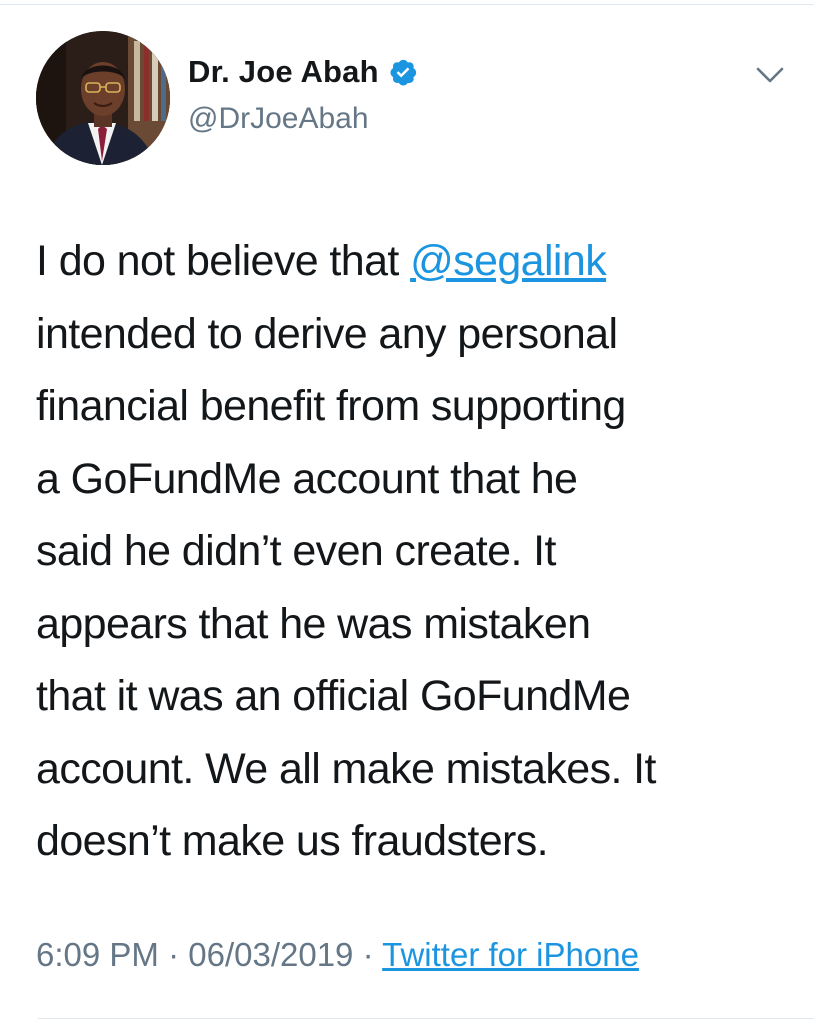 This screenshot has width=814, height=1024. I want to click on chevron-down-icon, so click(770, 75).